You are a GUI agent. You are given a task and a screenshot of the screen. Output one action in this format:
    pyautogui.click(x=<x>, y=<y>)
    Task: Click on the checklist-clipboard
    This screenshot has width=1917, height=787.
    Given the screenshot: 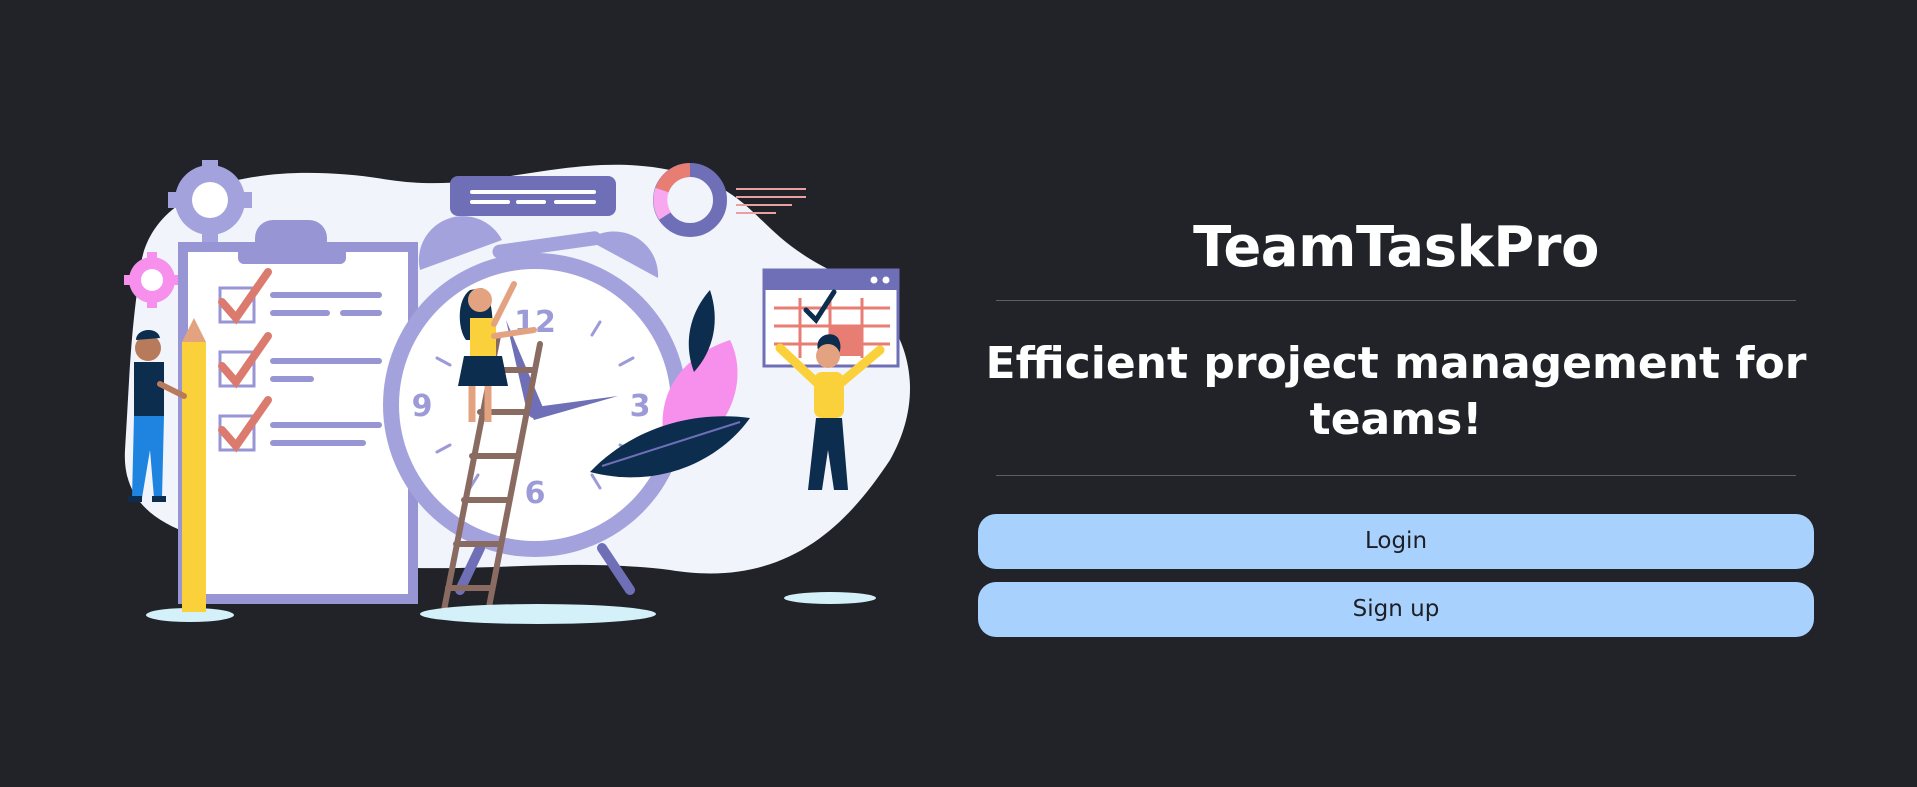 What is the action you would take?
    pyautogui.click(x=298, y=412)
    